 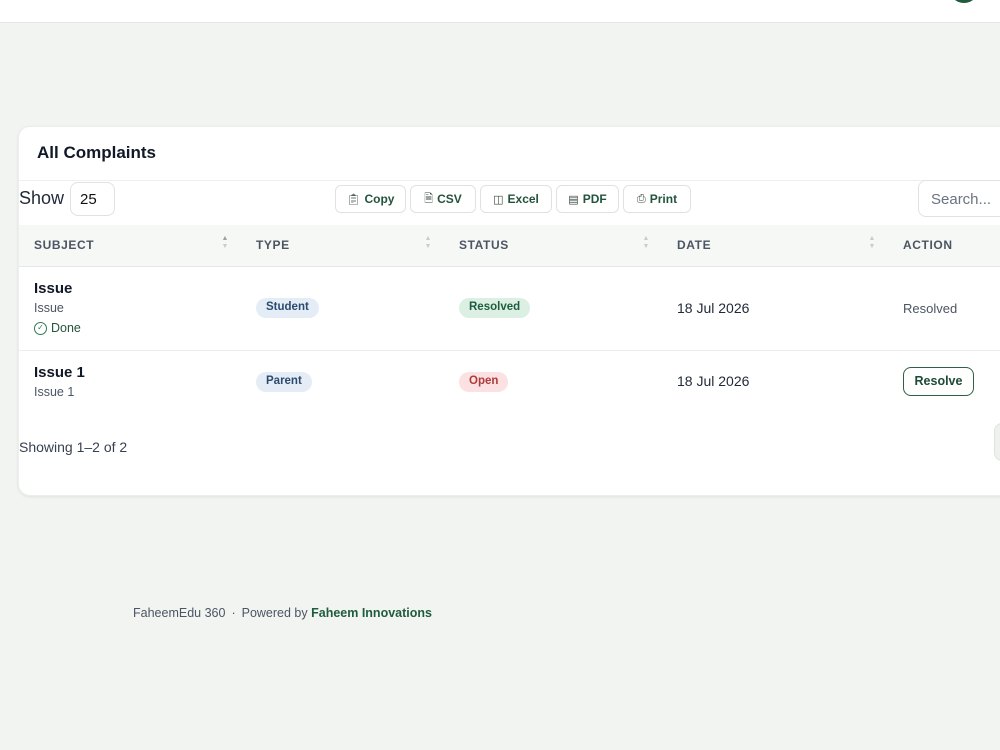 I want to click on column-header-subject: SUBJECT, so click(x=64, y=245).